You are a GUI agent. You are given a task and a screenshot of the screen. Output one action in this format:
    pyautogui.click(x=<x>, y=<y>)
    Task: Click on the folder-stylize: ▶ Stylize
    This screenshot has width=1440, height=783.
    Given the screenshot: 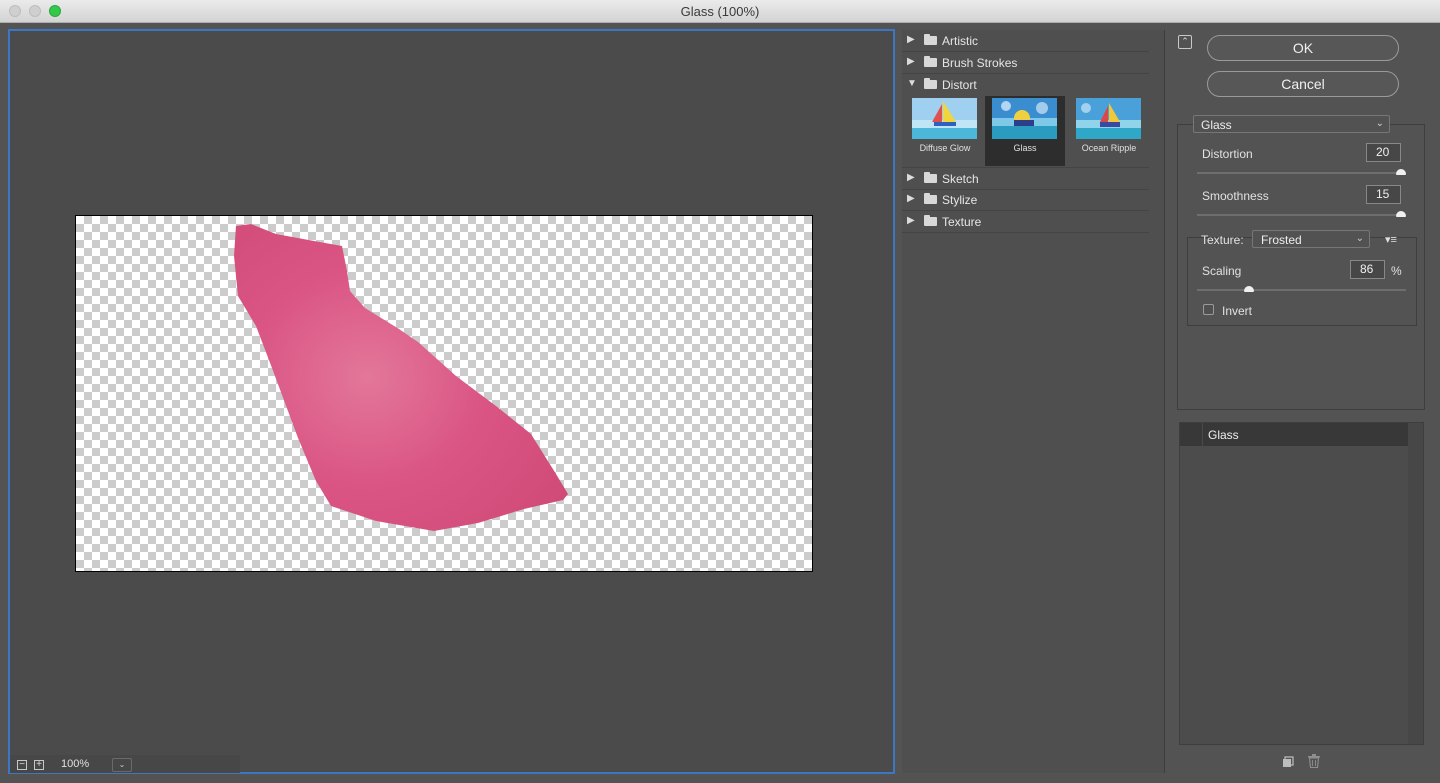 What is the action you would take?
    pyautogui.click(x=1025, y=200)
    